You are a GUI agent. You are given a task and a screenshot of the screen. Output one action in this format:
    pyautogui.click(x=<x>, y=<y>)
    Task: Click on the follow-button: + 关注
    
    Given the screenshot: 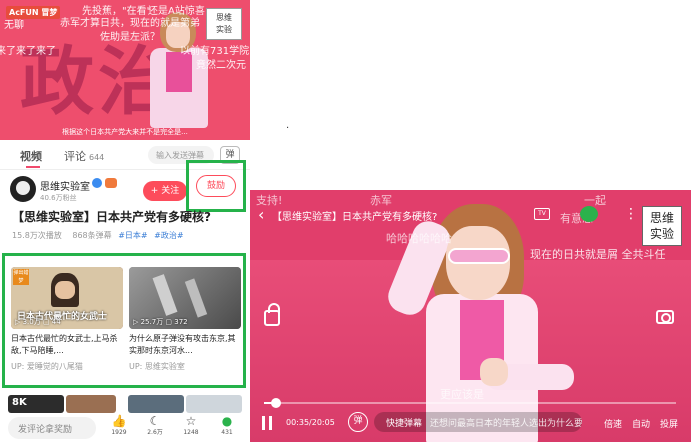 What is the action you would take?
    pyautogui.click(x=165, y=191)
    